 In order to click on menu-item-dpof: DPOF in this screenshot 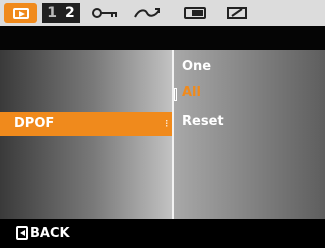, I will do `click(86, 124)`.